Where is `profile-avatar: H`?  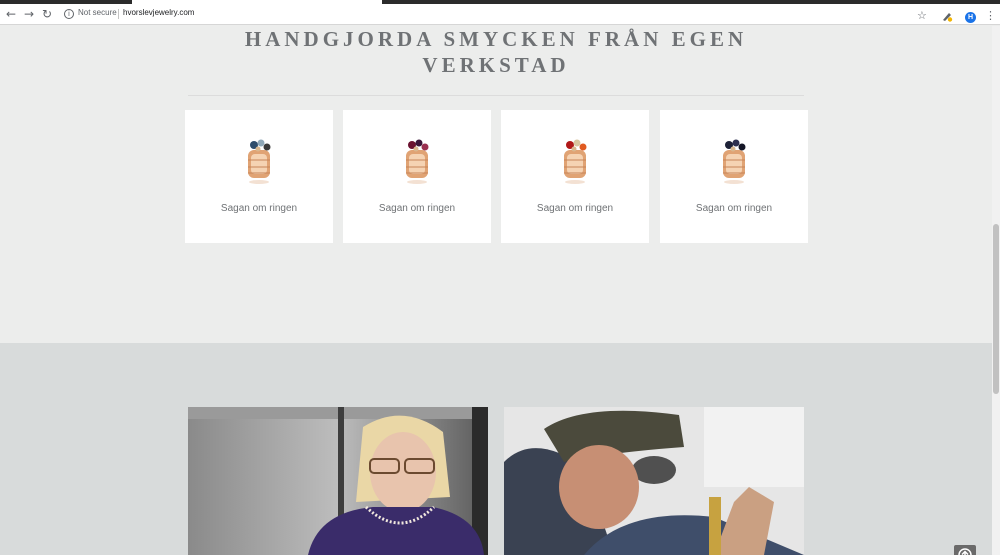 profile-avatar: H is located at coordinates (970, 17).